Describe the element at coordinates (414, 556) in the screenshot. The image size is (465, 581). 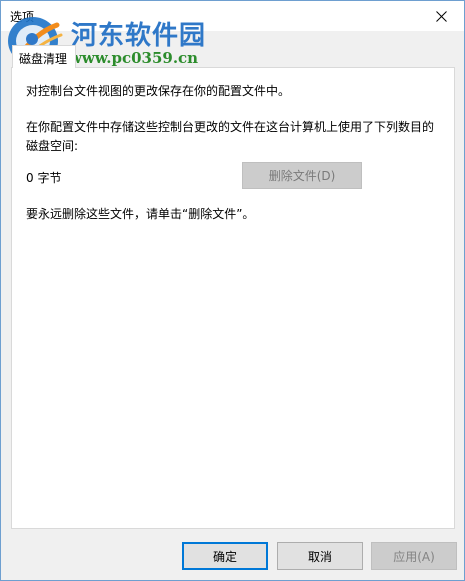
I see `apply-button: 应用(A)` at that location.